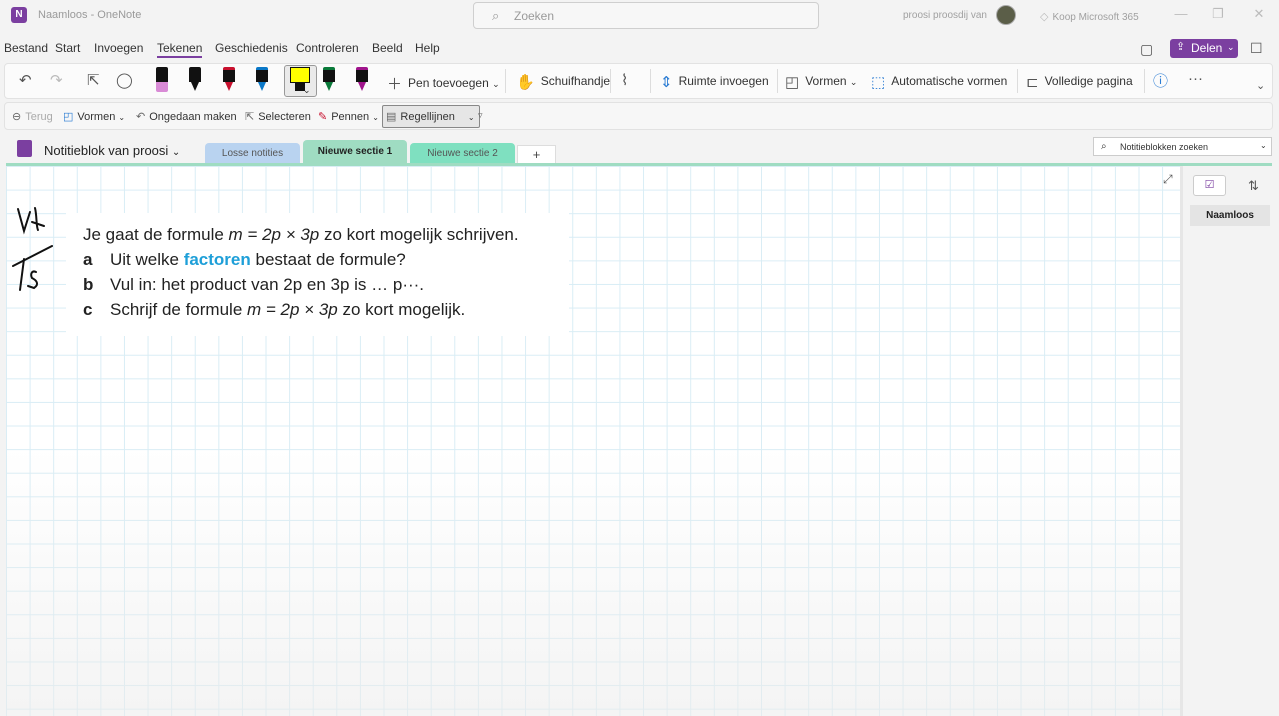  I want to click on ruler-icon: ⌇, so click(627, 80).